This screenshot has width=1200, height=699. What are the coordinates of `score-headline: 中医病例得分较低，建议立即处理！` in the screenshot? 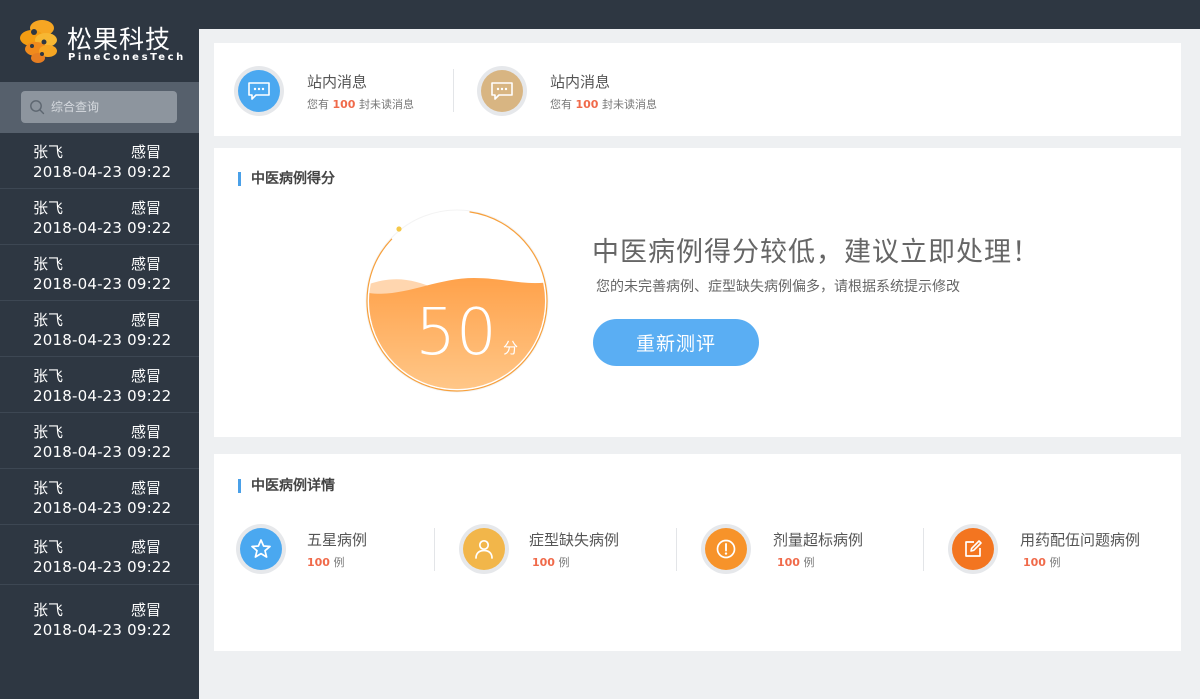 It's located at (816, 252).